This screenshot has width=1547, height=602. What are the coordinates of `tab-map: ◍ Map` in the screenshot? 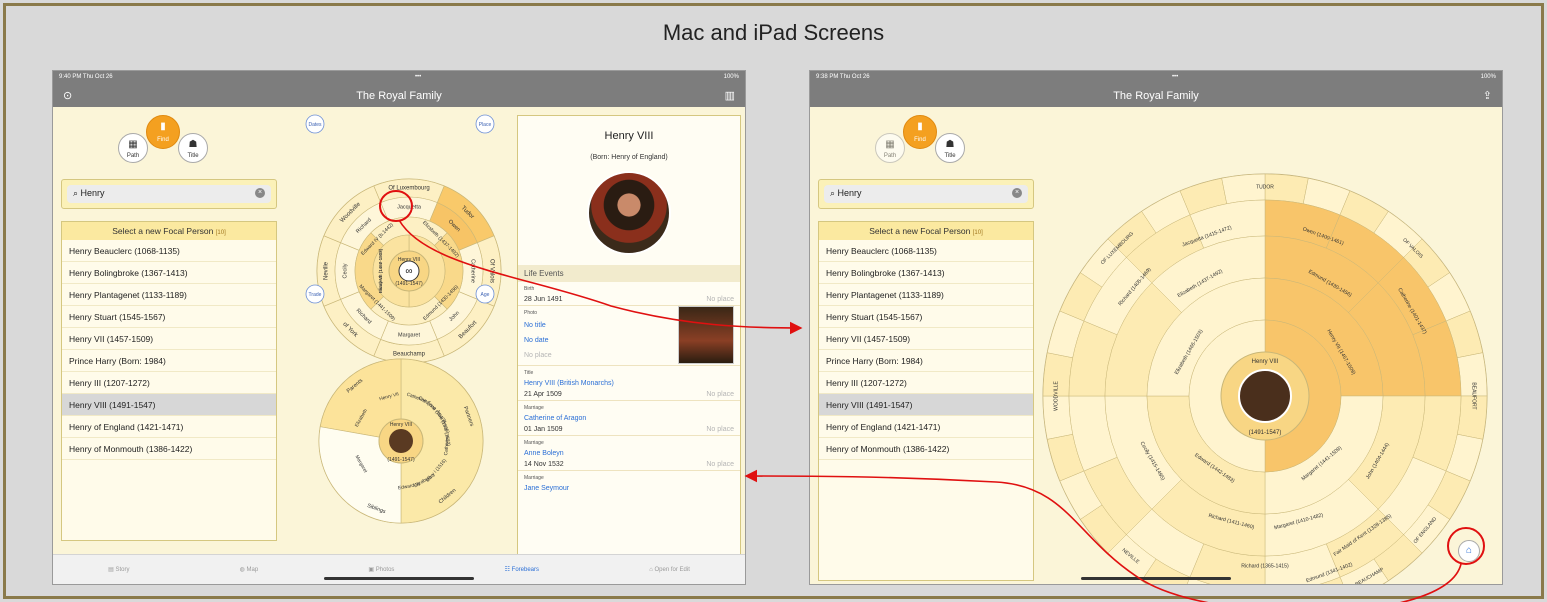 It's located at (249, 569).